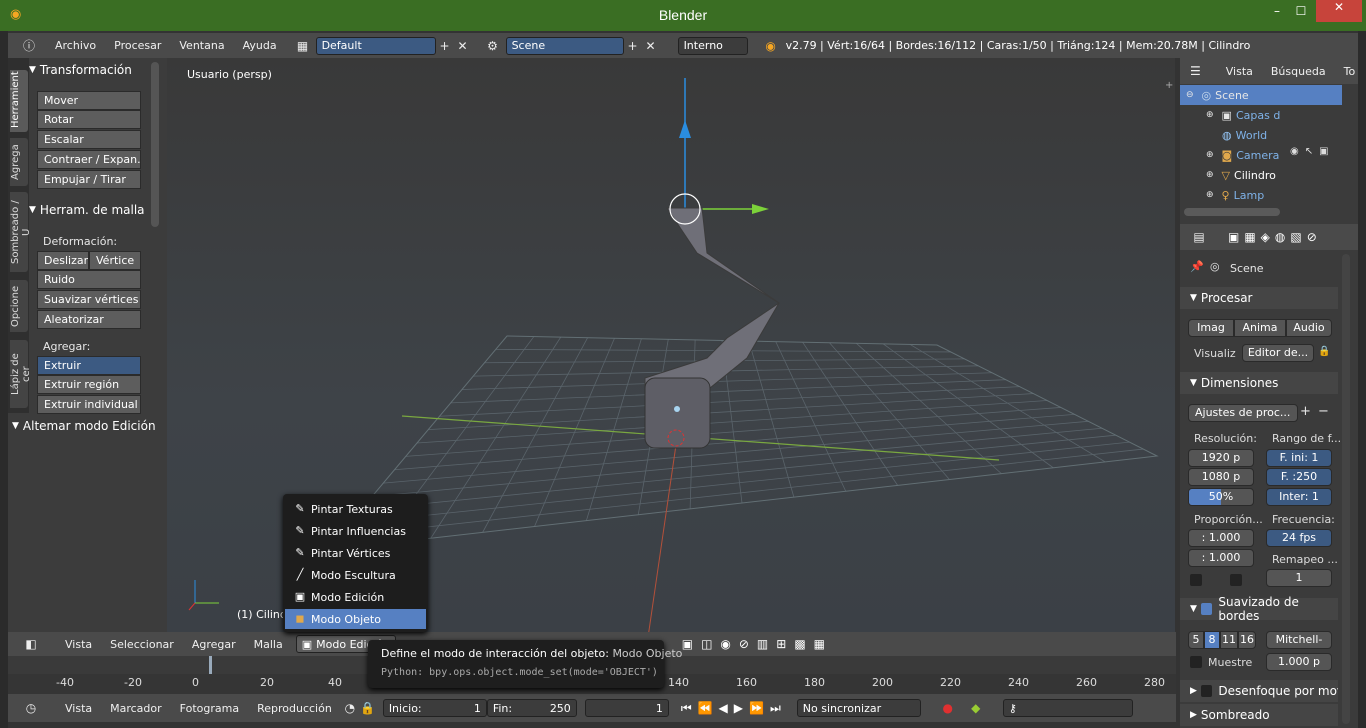 The width and height of the screenshot is (1366, 728). Describe the element at coordinates (1261, 195) in the screenshot. I see `outliner-row-lamp: ⊕ ♀ Lamp` at that location.